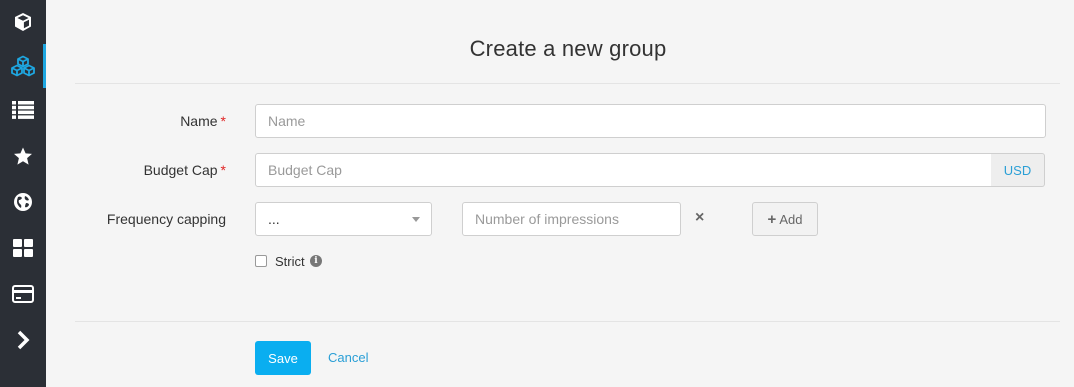 The image size is (1074, 387). I want to click on frequency-capping-label-text: Frequency capping, so click(166, 219).